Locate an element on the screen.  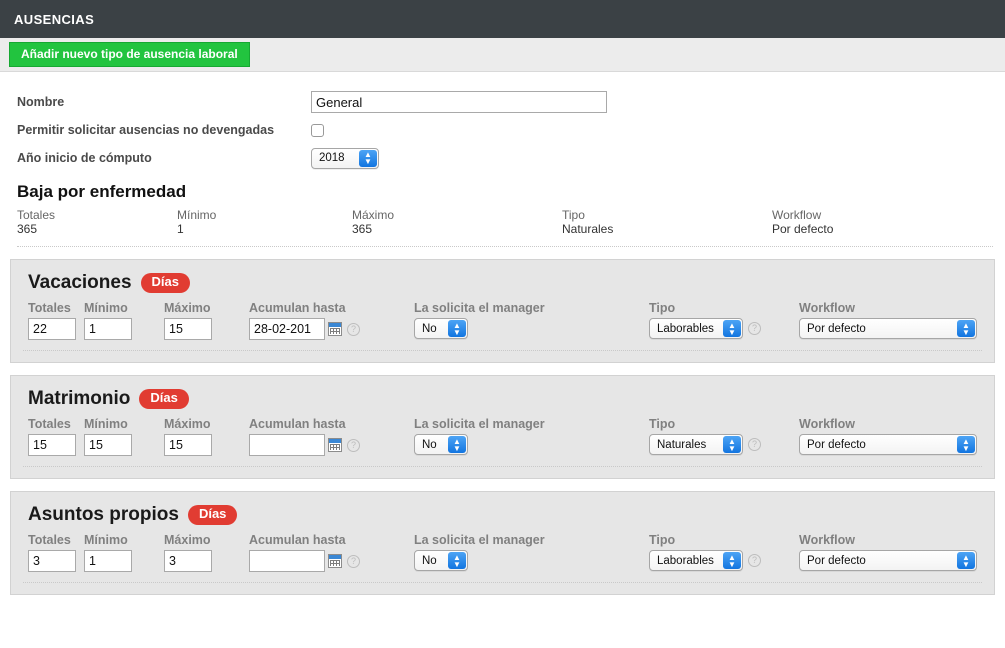
tipo-select: Naturales ▲ ▼ is located at coordinates (696, 444).